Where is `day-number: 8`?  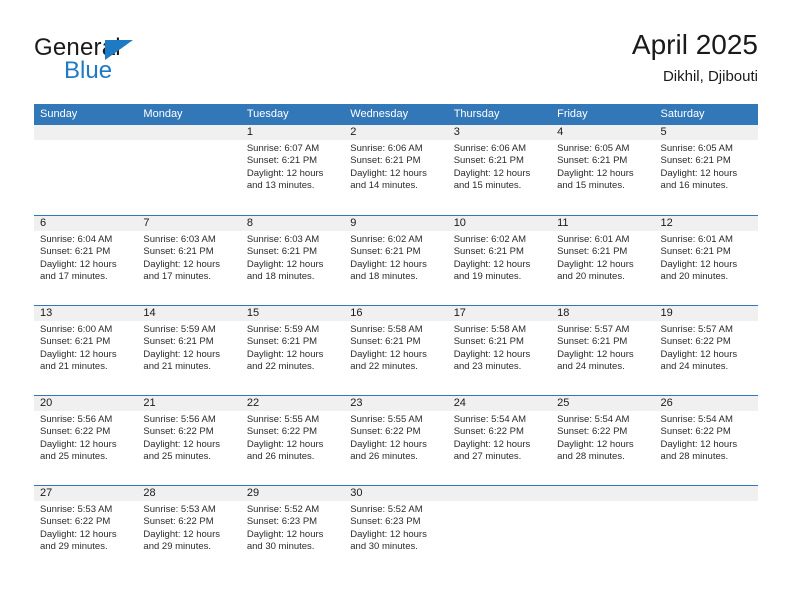 day-number: 8 is located at coordinates (292, 223).